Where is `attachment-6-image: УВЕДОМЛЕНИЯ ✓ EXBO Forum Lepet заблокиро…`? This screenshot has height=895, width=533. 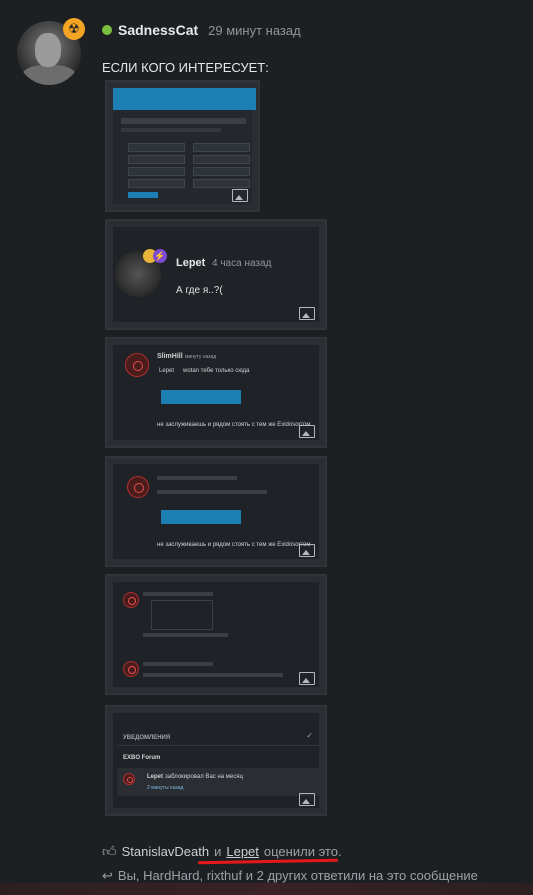
attachment-6-image: УВЕДОМЛЕНИЯ ✓ EXBO Forum Lepet заблокиро… is located at coordinates (216, 760).